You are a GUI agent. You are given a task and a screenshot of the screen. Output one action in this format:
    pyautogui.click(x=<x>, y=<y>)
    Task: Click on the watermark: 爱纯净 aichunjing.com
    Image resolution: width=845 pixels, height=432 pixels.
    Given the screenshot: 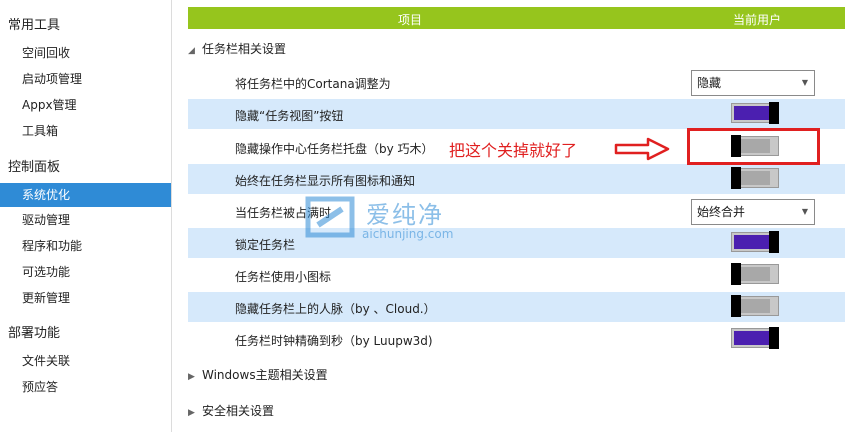 What is the action you would take?
    pyautogui.click(x=395, y=219)
    